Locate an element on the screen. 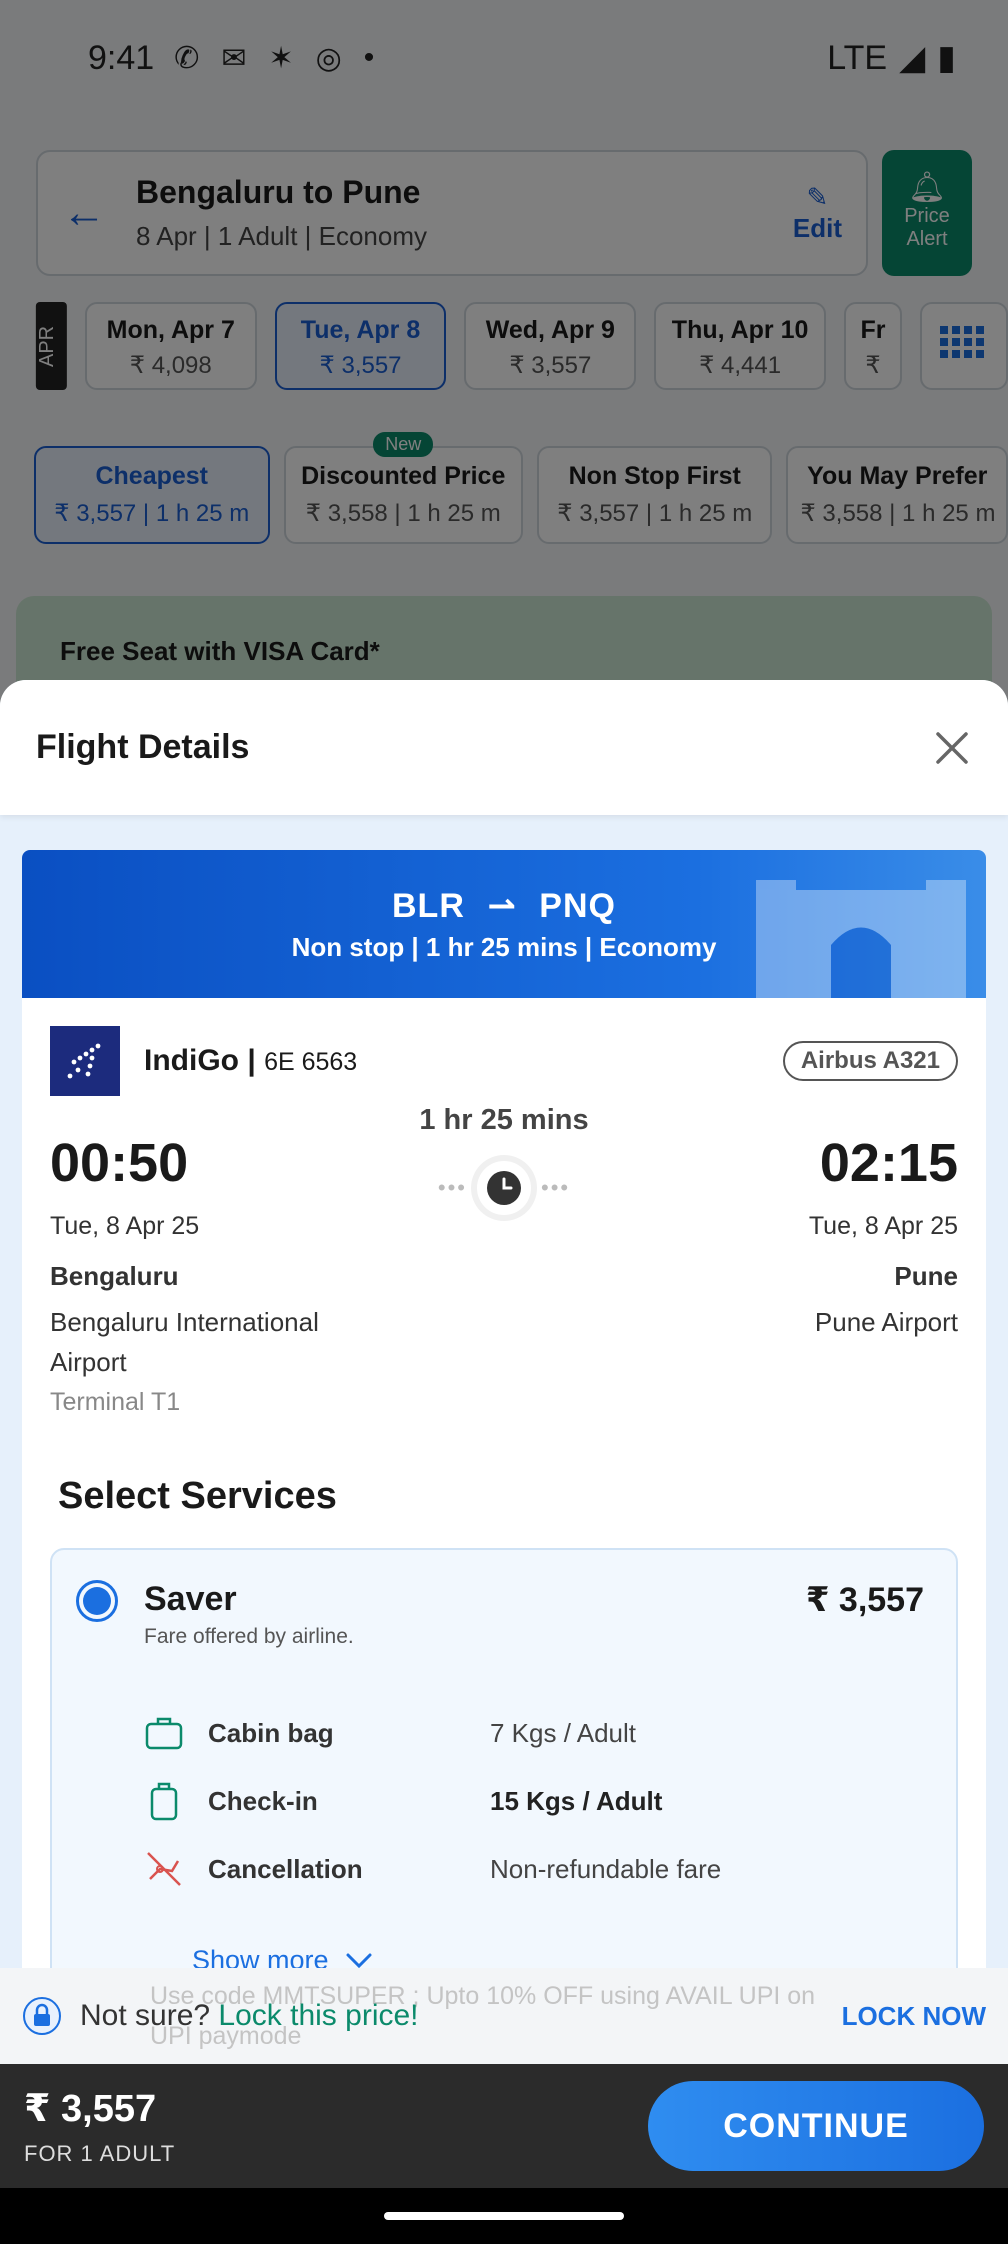  landmark-illustration is located at coordinates (861, 939).